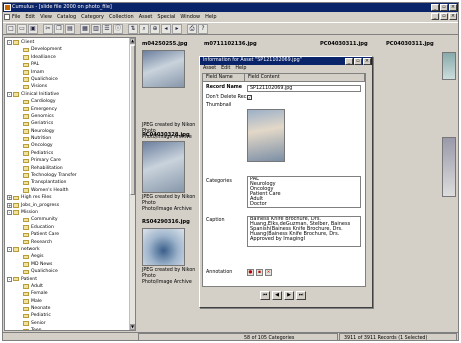 The image size is (461, 343). What do you see at coordinates (435, 16) in the screenshot?
I see `doc-minimize-button: _` at bounding box center [435, 16].